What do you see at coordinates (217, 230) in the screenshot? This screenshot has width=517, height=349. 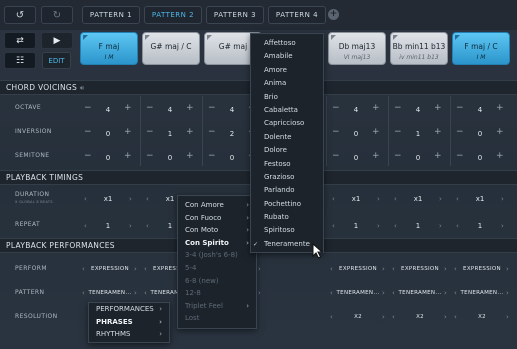 I see `menu-item: Con Moto ›` at bounding box center [217, 230].